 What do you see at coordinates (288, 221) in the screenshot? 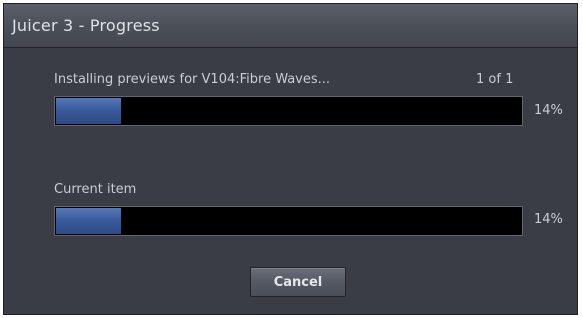
I see `current-progress-bar` at bounding box center [288, 221].